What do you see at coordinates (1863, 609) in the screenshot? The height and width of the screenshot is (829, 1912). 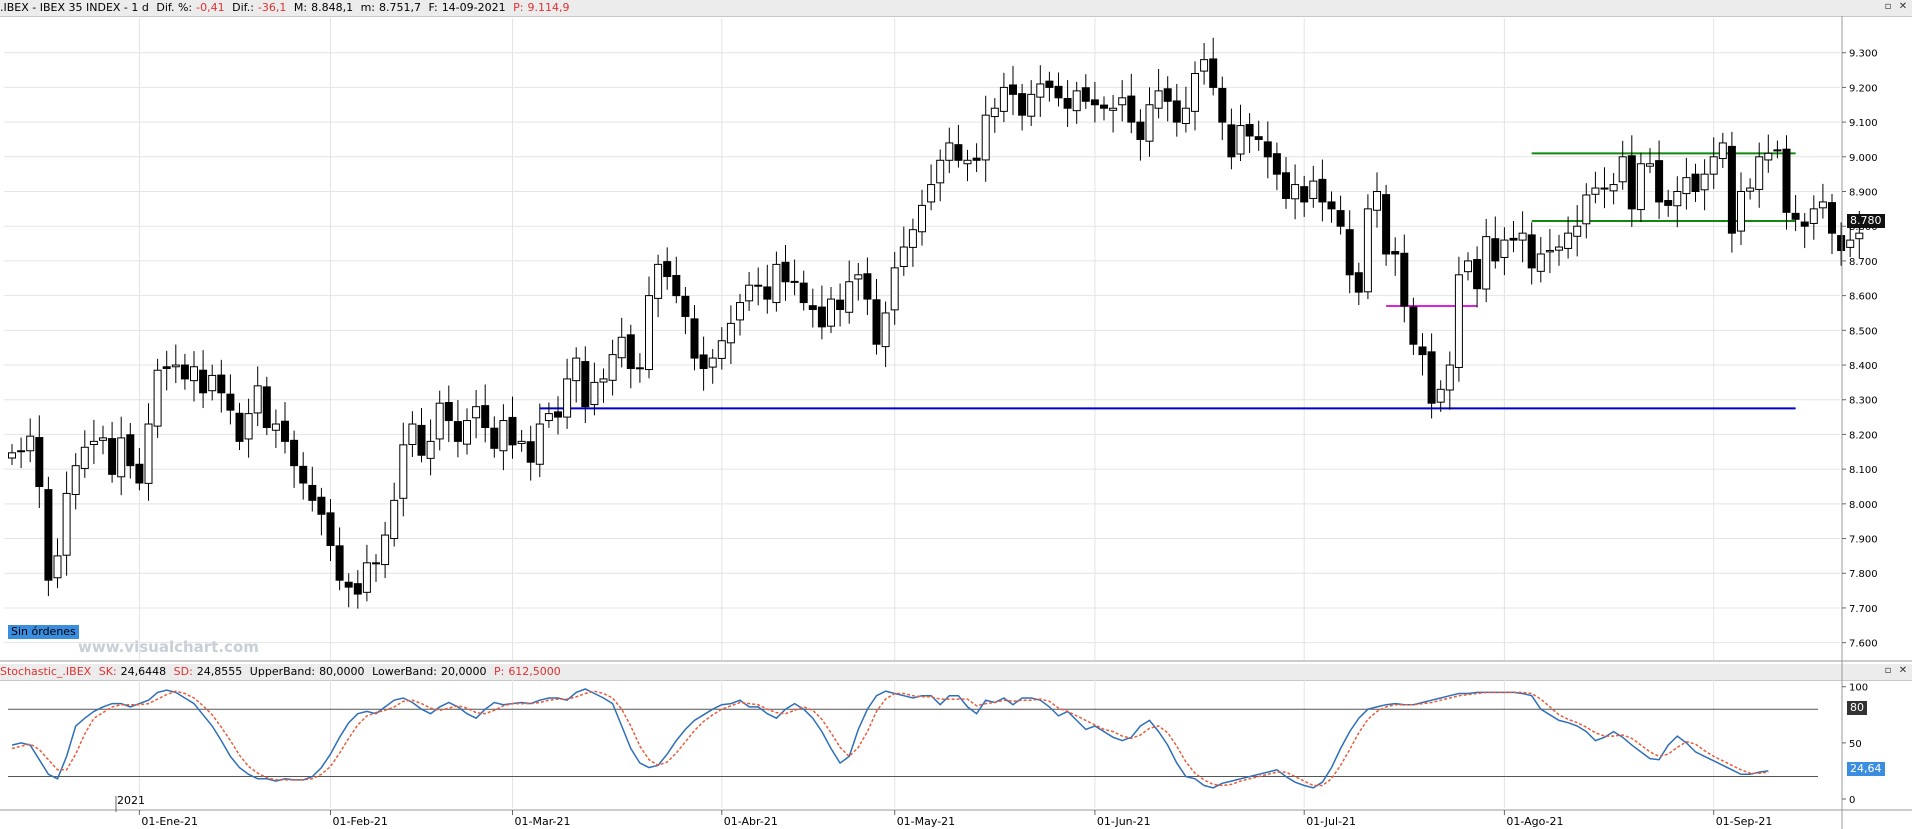 I see `price-tick-label: 7.700` at bounding box center [1863, 609].